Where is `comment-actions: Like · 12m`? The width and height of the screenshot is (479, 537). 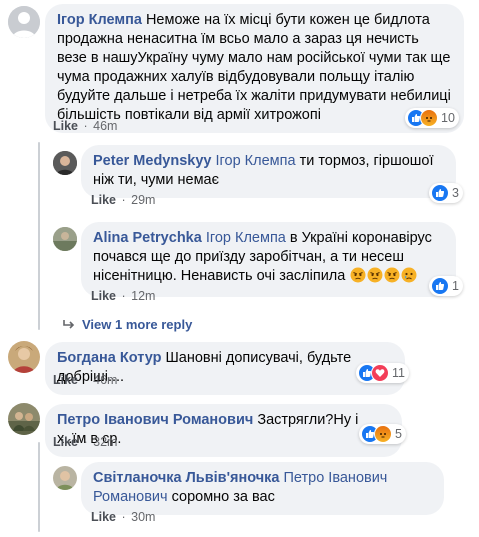 comment-actions: Like · 12m is located at coordinates (123, 296).